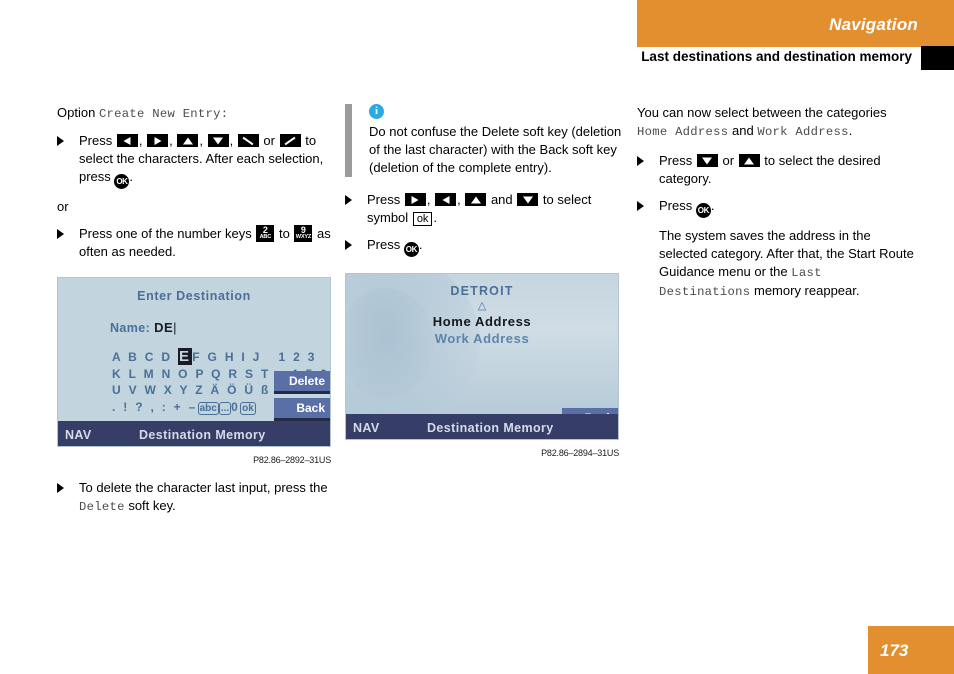  Describe the element at coordinates (528, 199) in the screenshot. I see `down-arrow-key-icon` at that location.